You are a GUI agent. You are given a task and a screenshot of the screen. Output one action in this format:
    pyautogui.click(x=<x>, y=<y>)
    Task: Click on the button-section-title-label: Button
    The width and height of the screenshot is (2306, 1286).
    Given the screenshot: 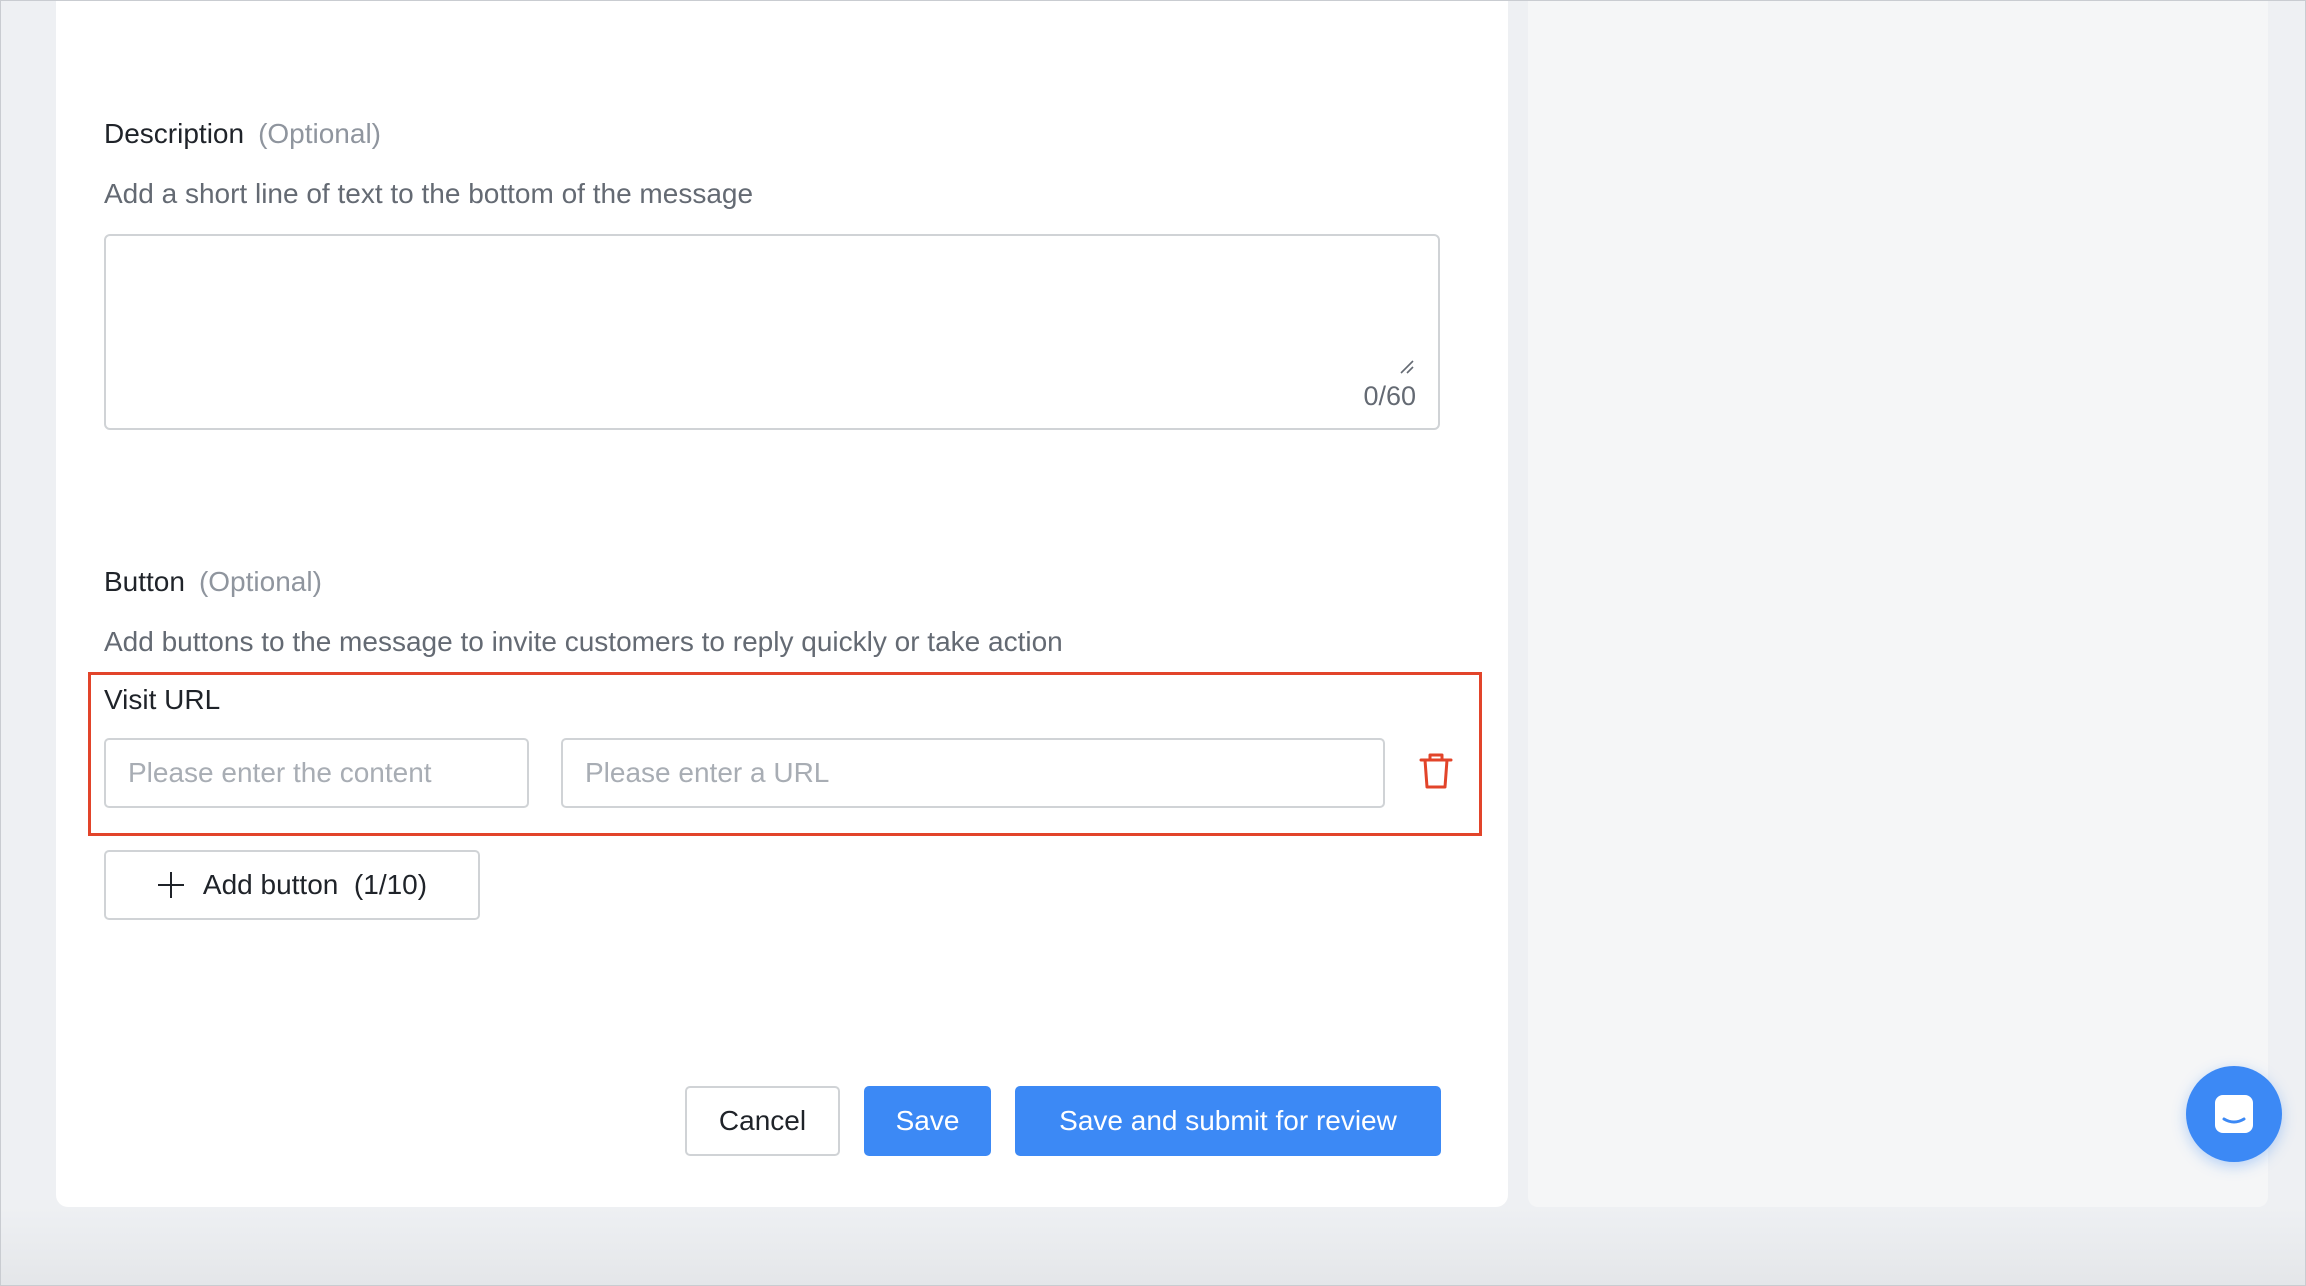 What is the action you would take?
    pyautogui.click(x=144, y=581)
    